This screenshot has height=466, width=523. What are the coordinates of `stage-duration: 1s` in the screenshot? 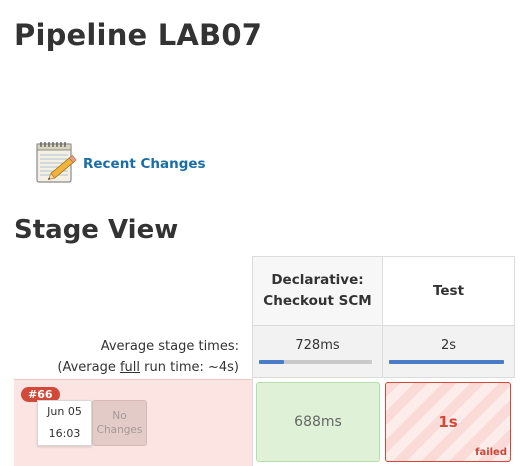 It's located at (448, 422).